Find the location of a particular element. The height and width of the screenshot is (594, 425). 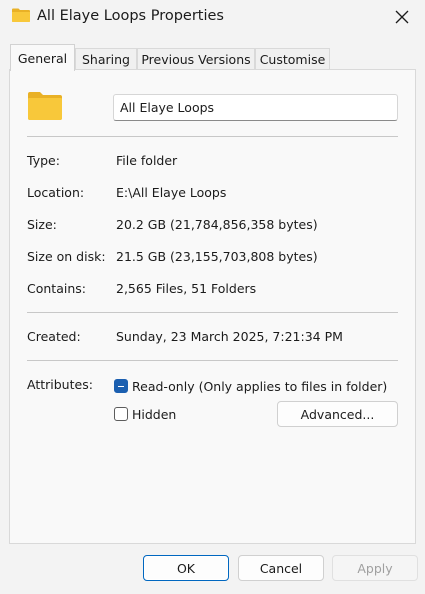

type-label: Type: is located at coordinates (43, 160).